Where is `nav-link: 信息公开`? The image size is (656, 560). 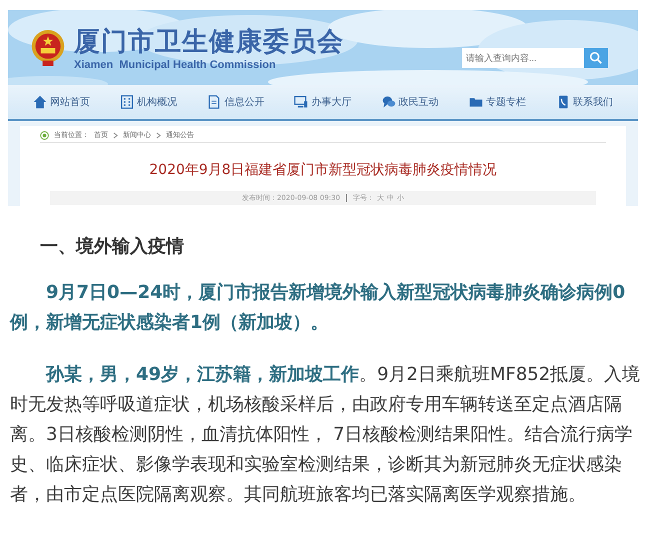
nav-link: 信息公开 is located at coordinates (235, 102).